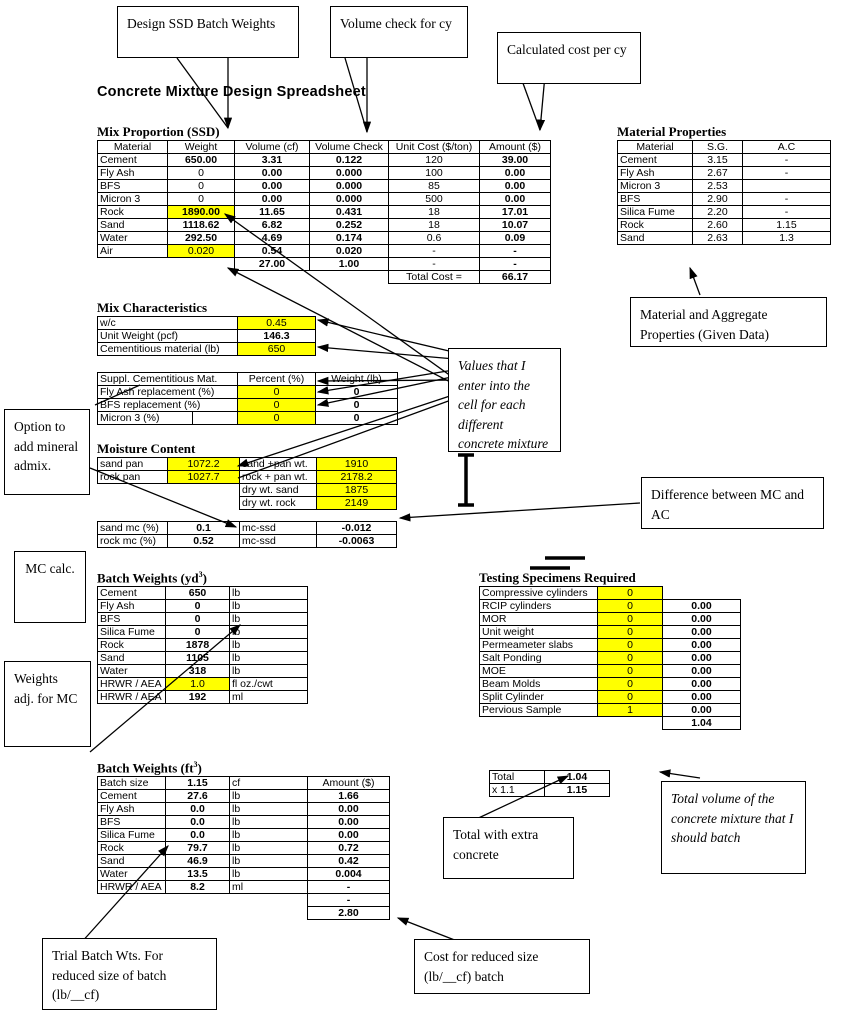  Describe the element at coordinates (243, 796) in the screenshot. I see `table-row: Cement 27.6 lb 1.66` at that location.